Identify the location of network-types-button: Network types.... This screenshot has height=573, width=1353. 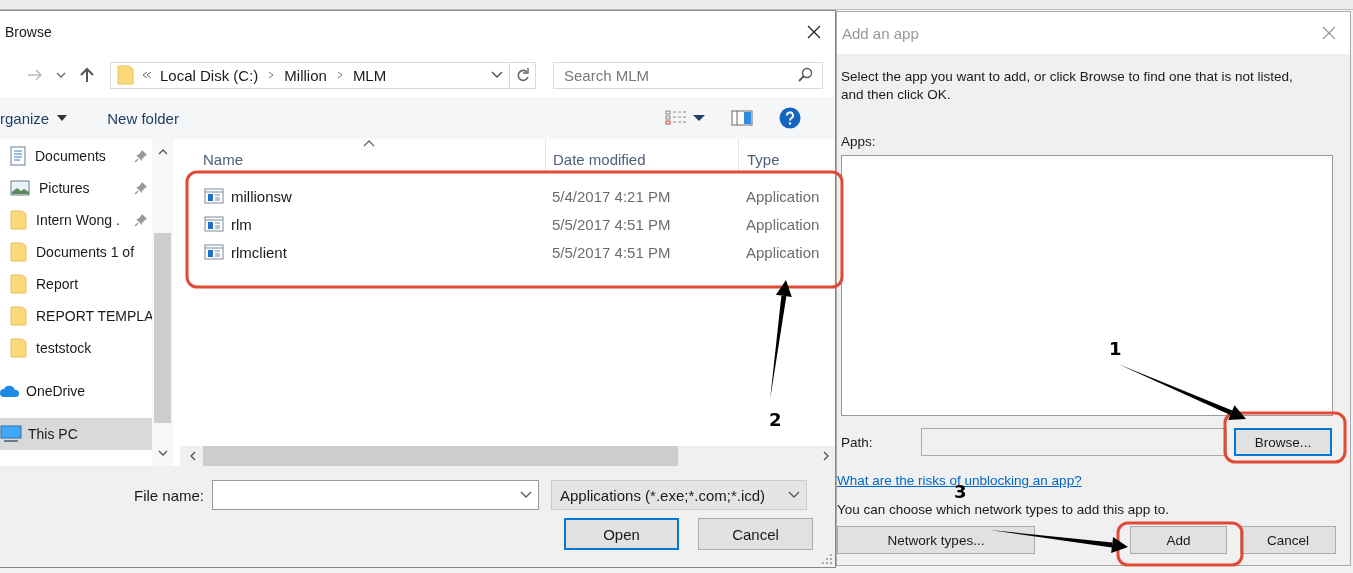
(936, 540).